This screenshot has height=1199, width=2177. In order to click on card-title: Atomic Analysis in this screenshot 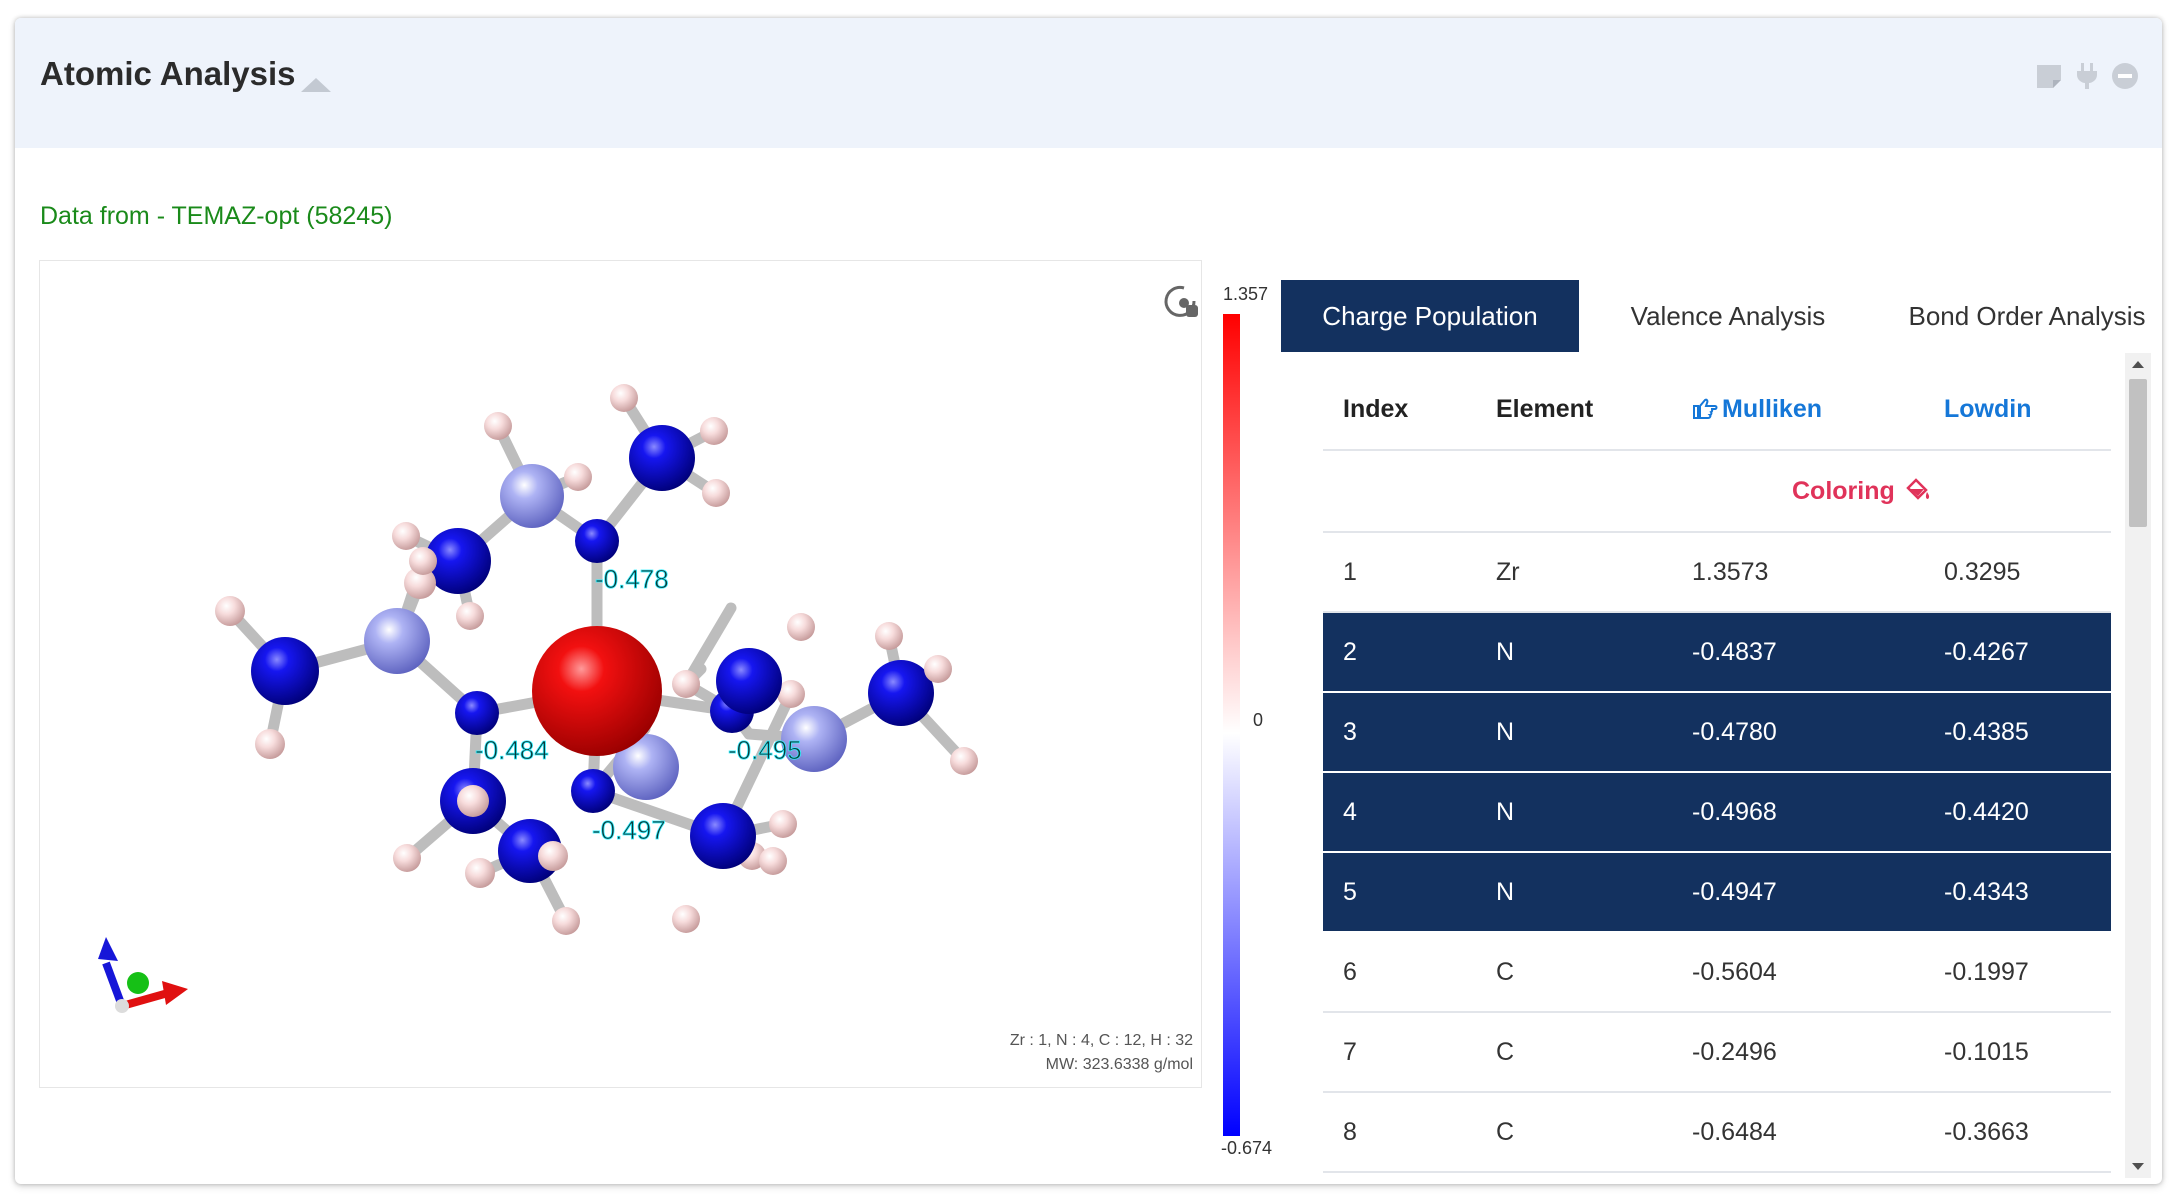, I will do `click(168, 73)`.